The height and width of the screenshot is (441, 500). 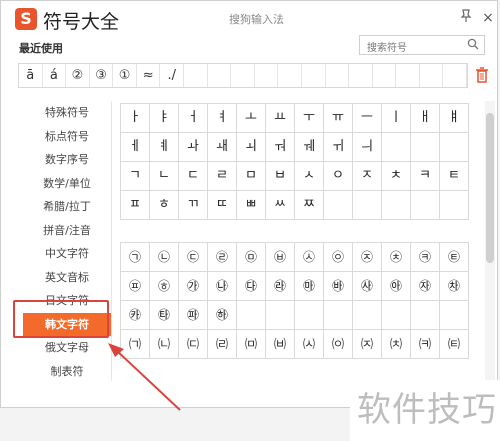 I want to click on recent-symbol: ā, so click(x=31, y=75).